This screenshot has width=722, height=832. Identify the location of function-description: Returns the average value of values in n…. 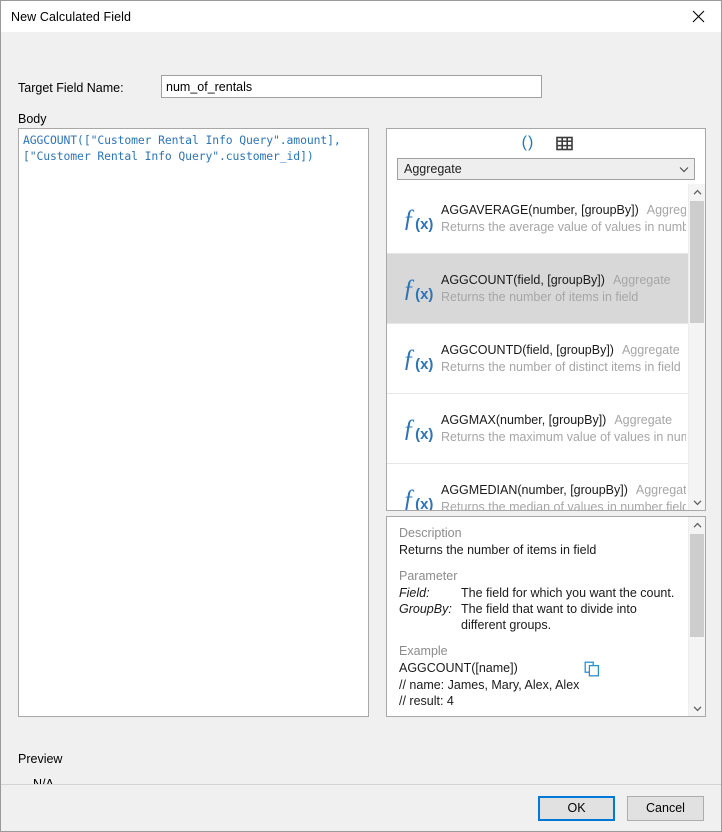
(563, 227).